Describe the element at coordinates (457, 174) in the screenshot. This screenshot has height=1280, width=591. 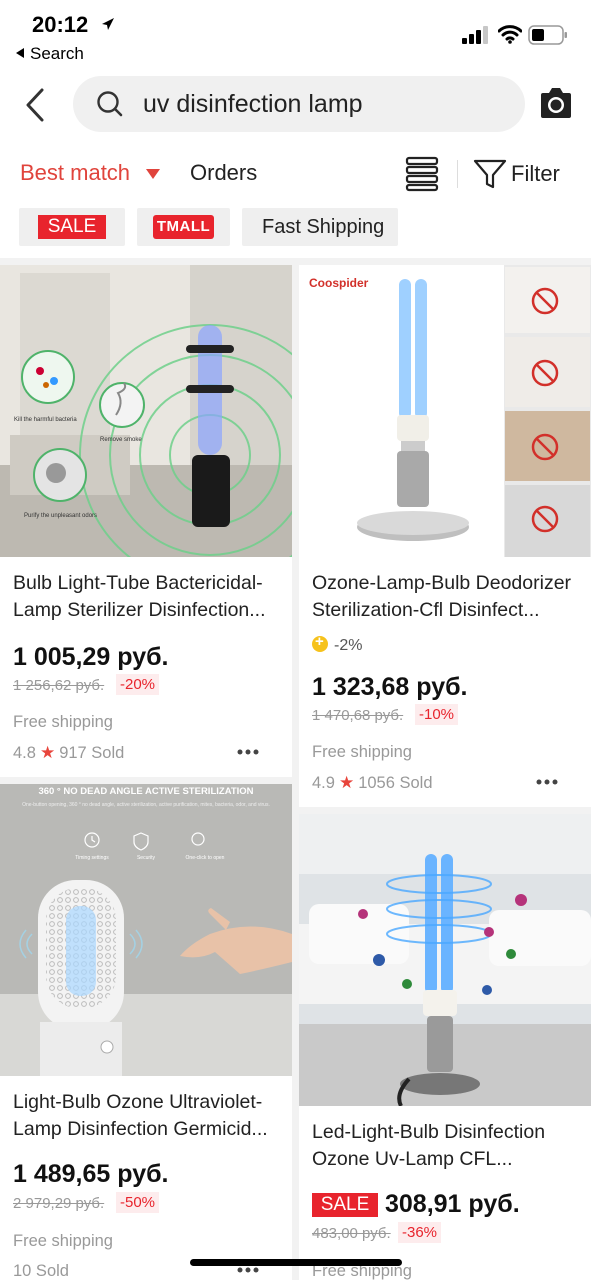
I see `divider` at that location.